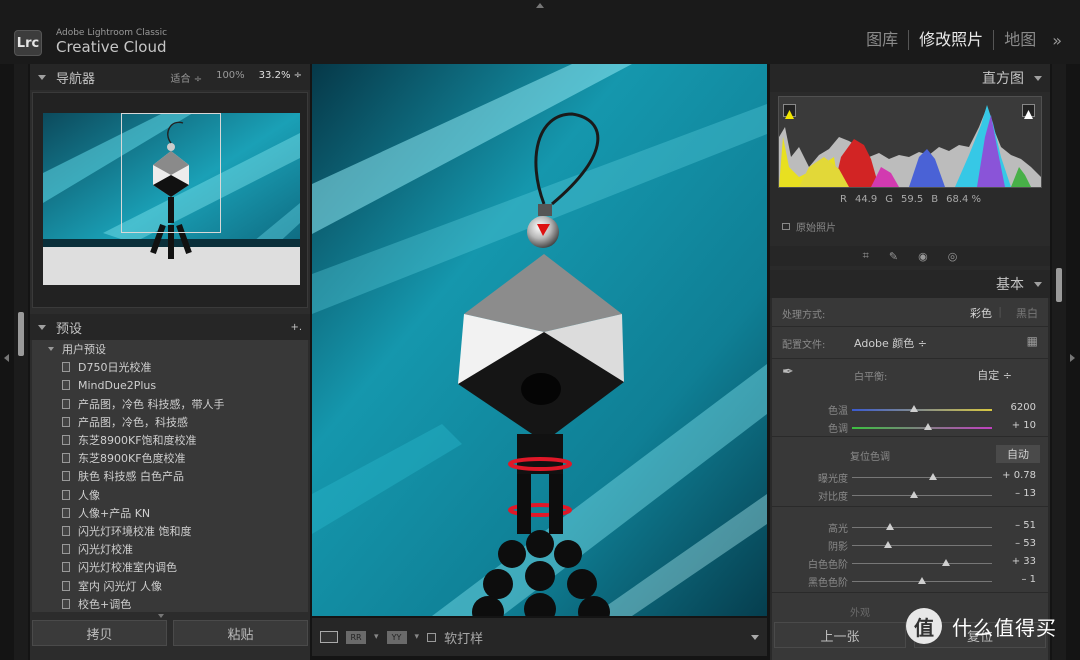 This screenshot has height=660, width=1080. What do you see at coordinates (870, 455) in the screenshot?
I see `reset-tone-label: 复位色调` at bounding box center [870, 455].